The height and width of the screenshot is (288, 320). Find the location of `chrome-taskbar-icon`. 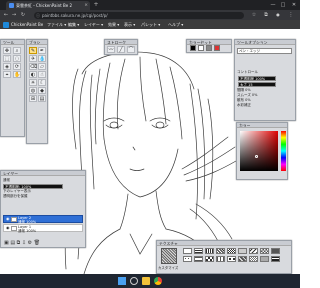

chrome-taskbar-icon is located at coordinates (158, 281).